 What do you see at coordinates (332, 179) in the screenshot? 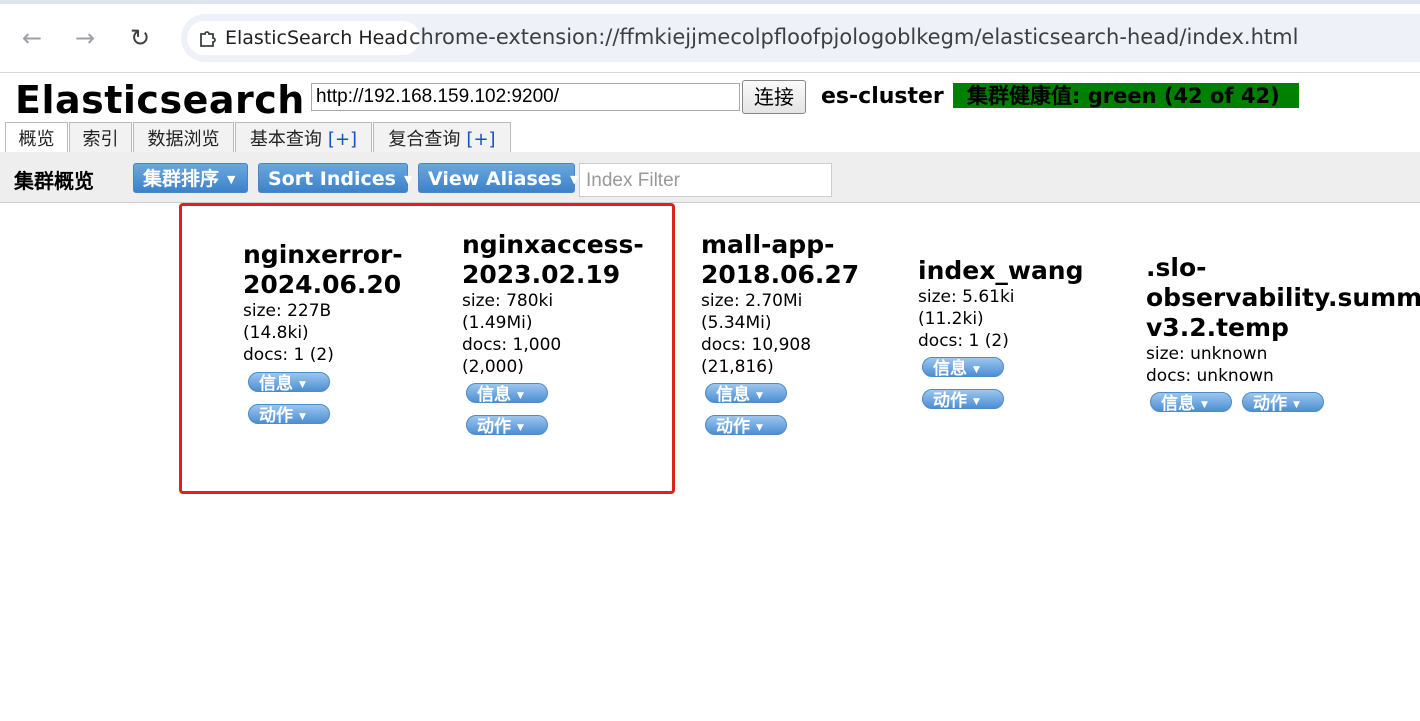
I see `button-label: Sort Indices` at bounding box center [332, 179].